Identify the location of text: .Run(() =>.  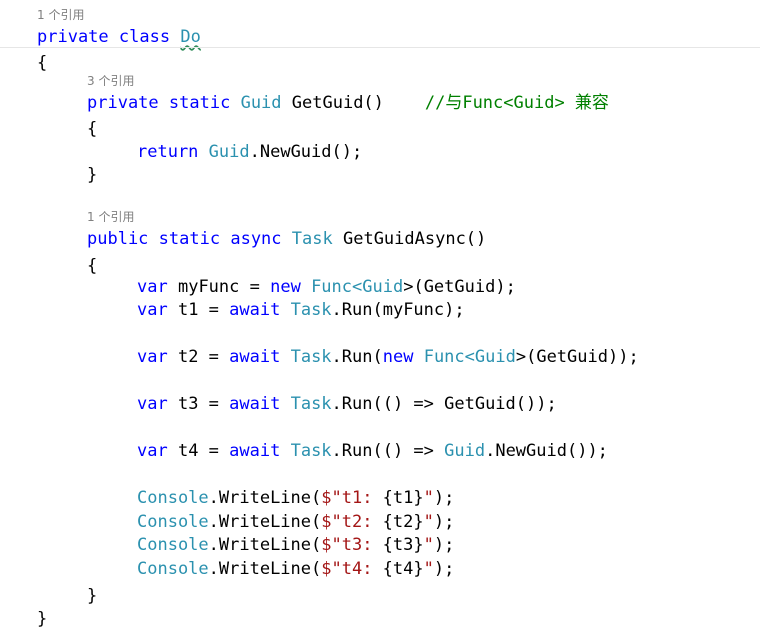
(388, 451).